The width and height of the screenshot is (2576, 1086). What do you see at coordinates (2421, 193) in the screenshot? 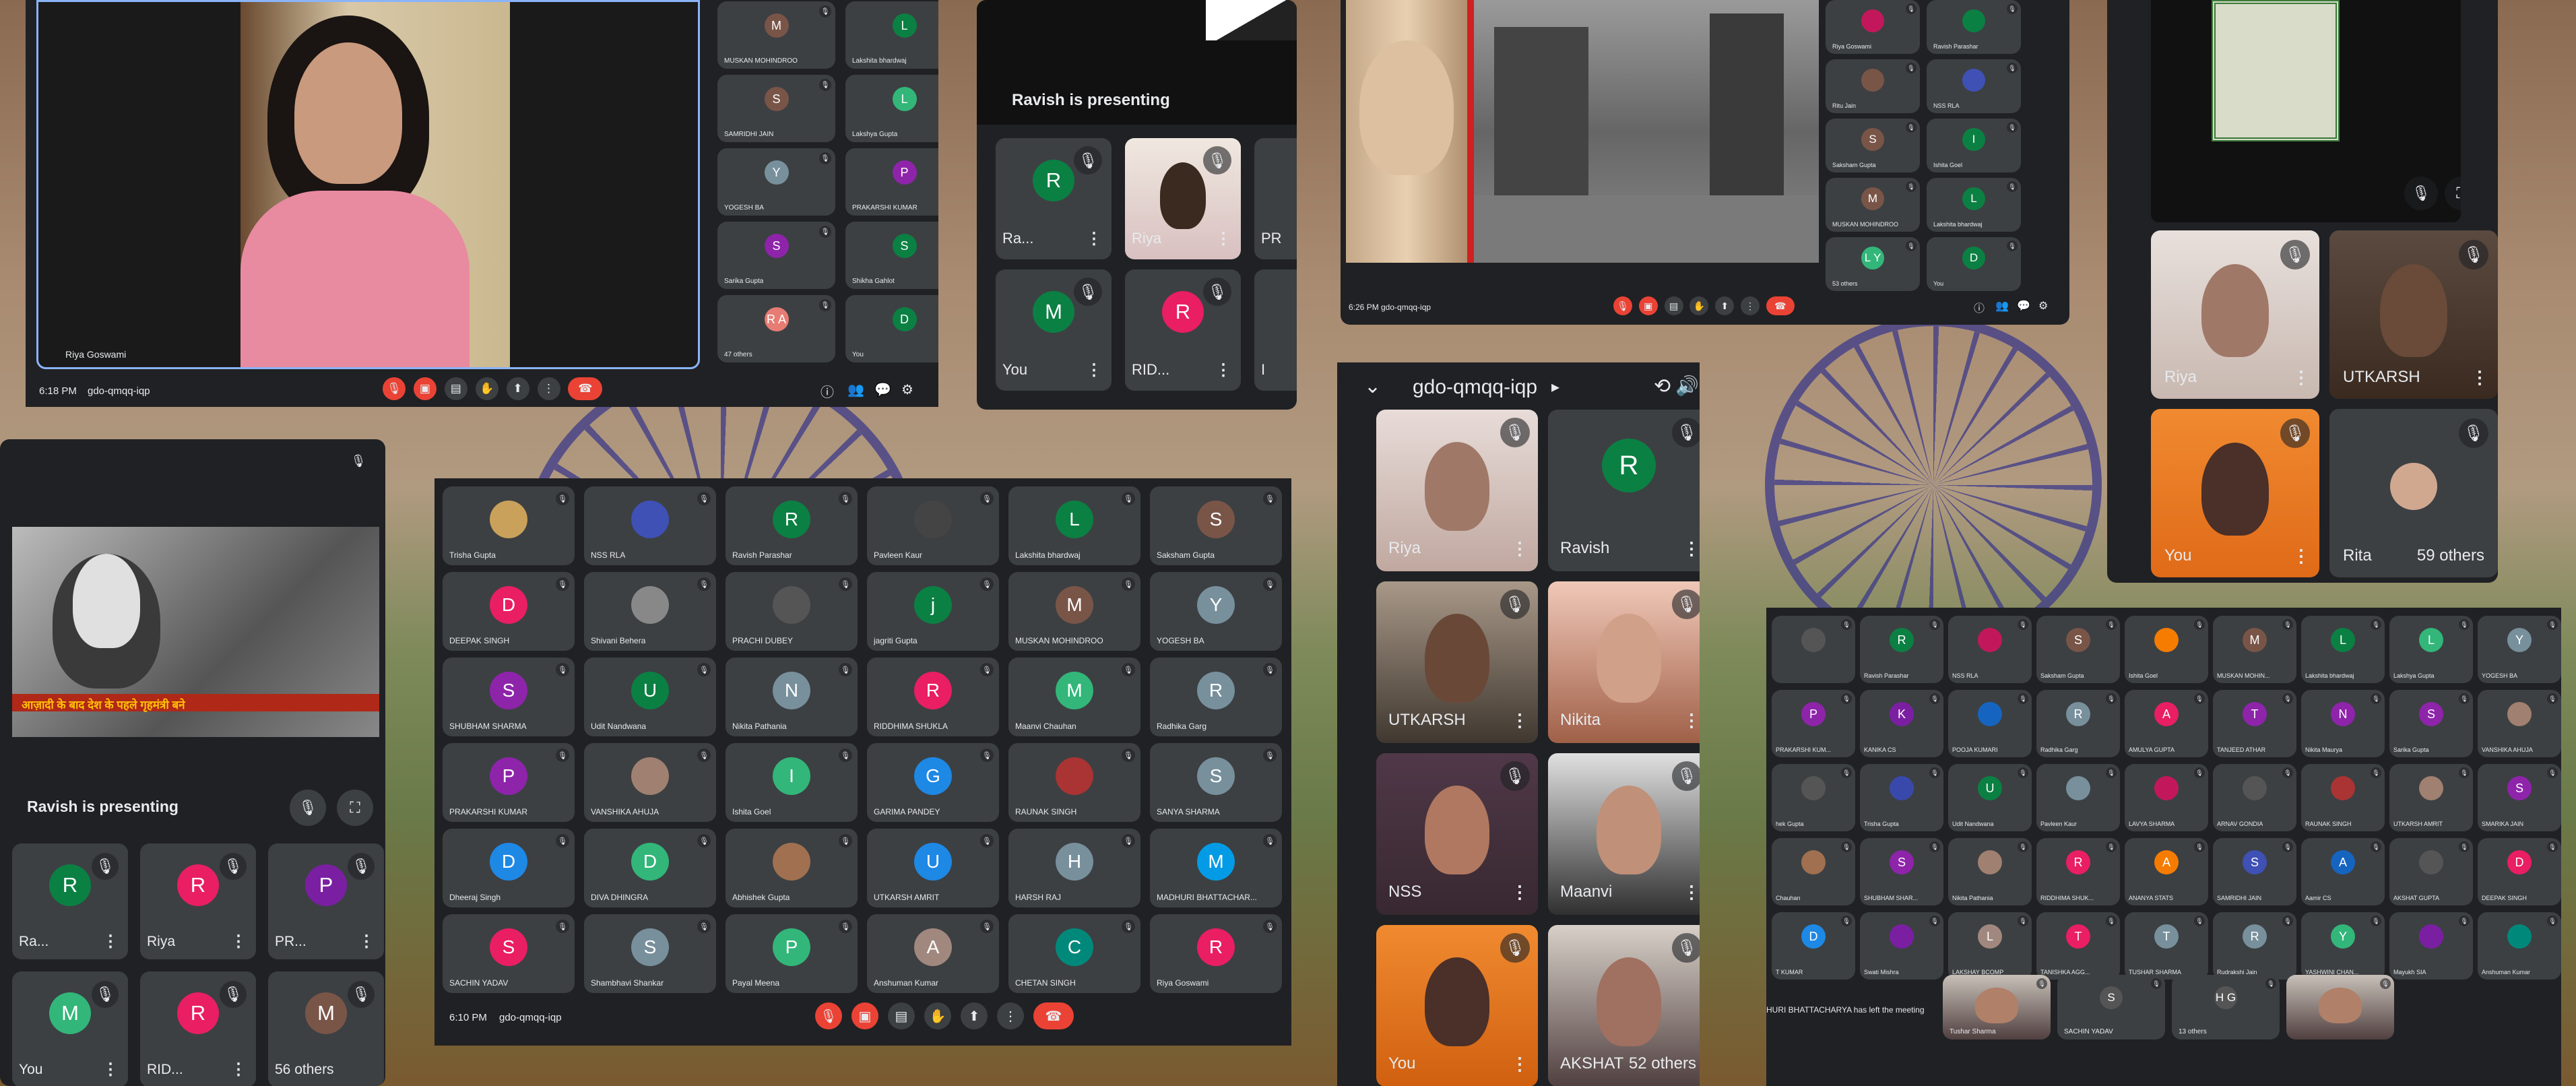
I see `mic-off-button: 🎙` at bounding box center [2421, 193].